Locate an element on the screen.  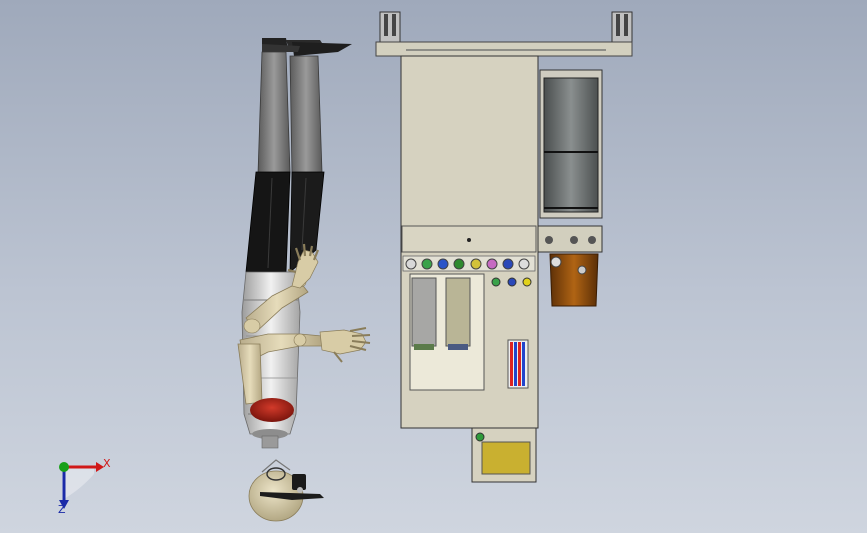
orientation-triad is located at coordinates (81, 485).